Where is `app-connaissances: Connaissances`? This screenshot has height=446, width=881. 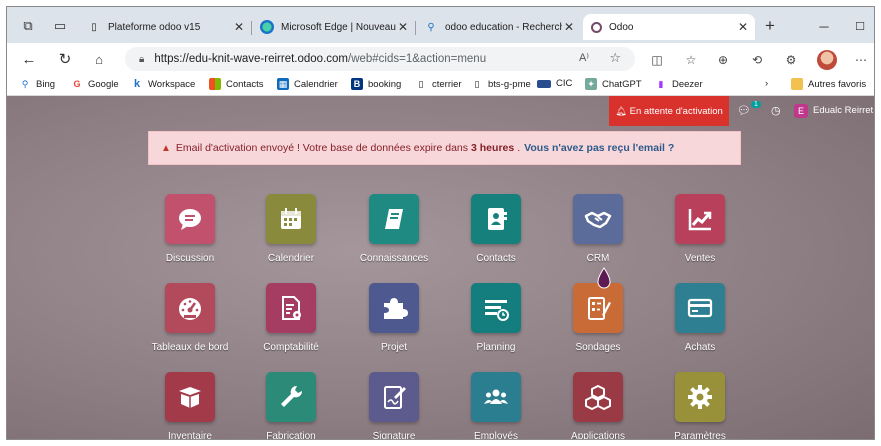 app-connaissances: Connaissances is located at coordinates (393, 234).